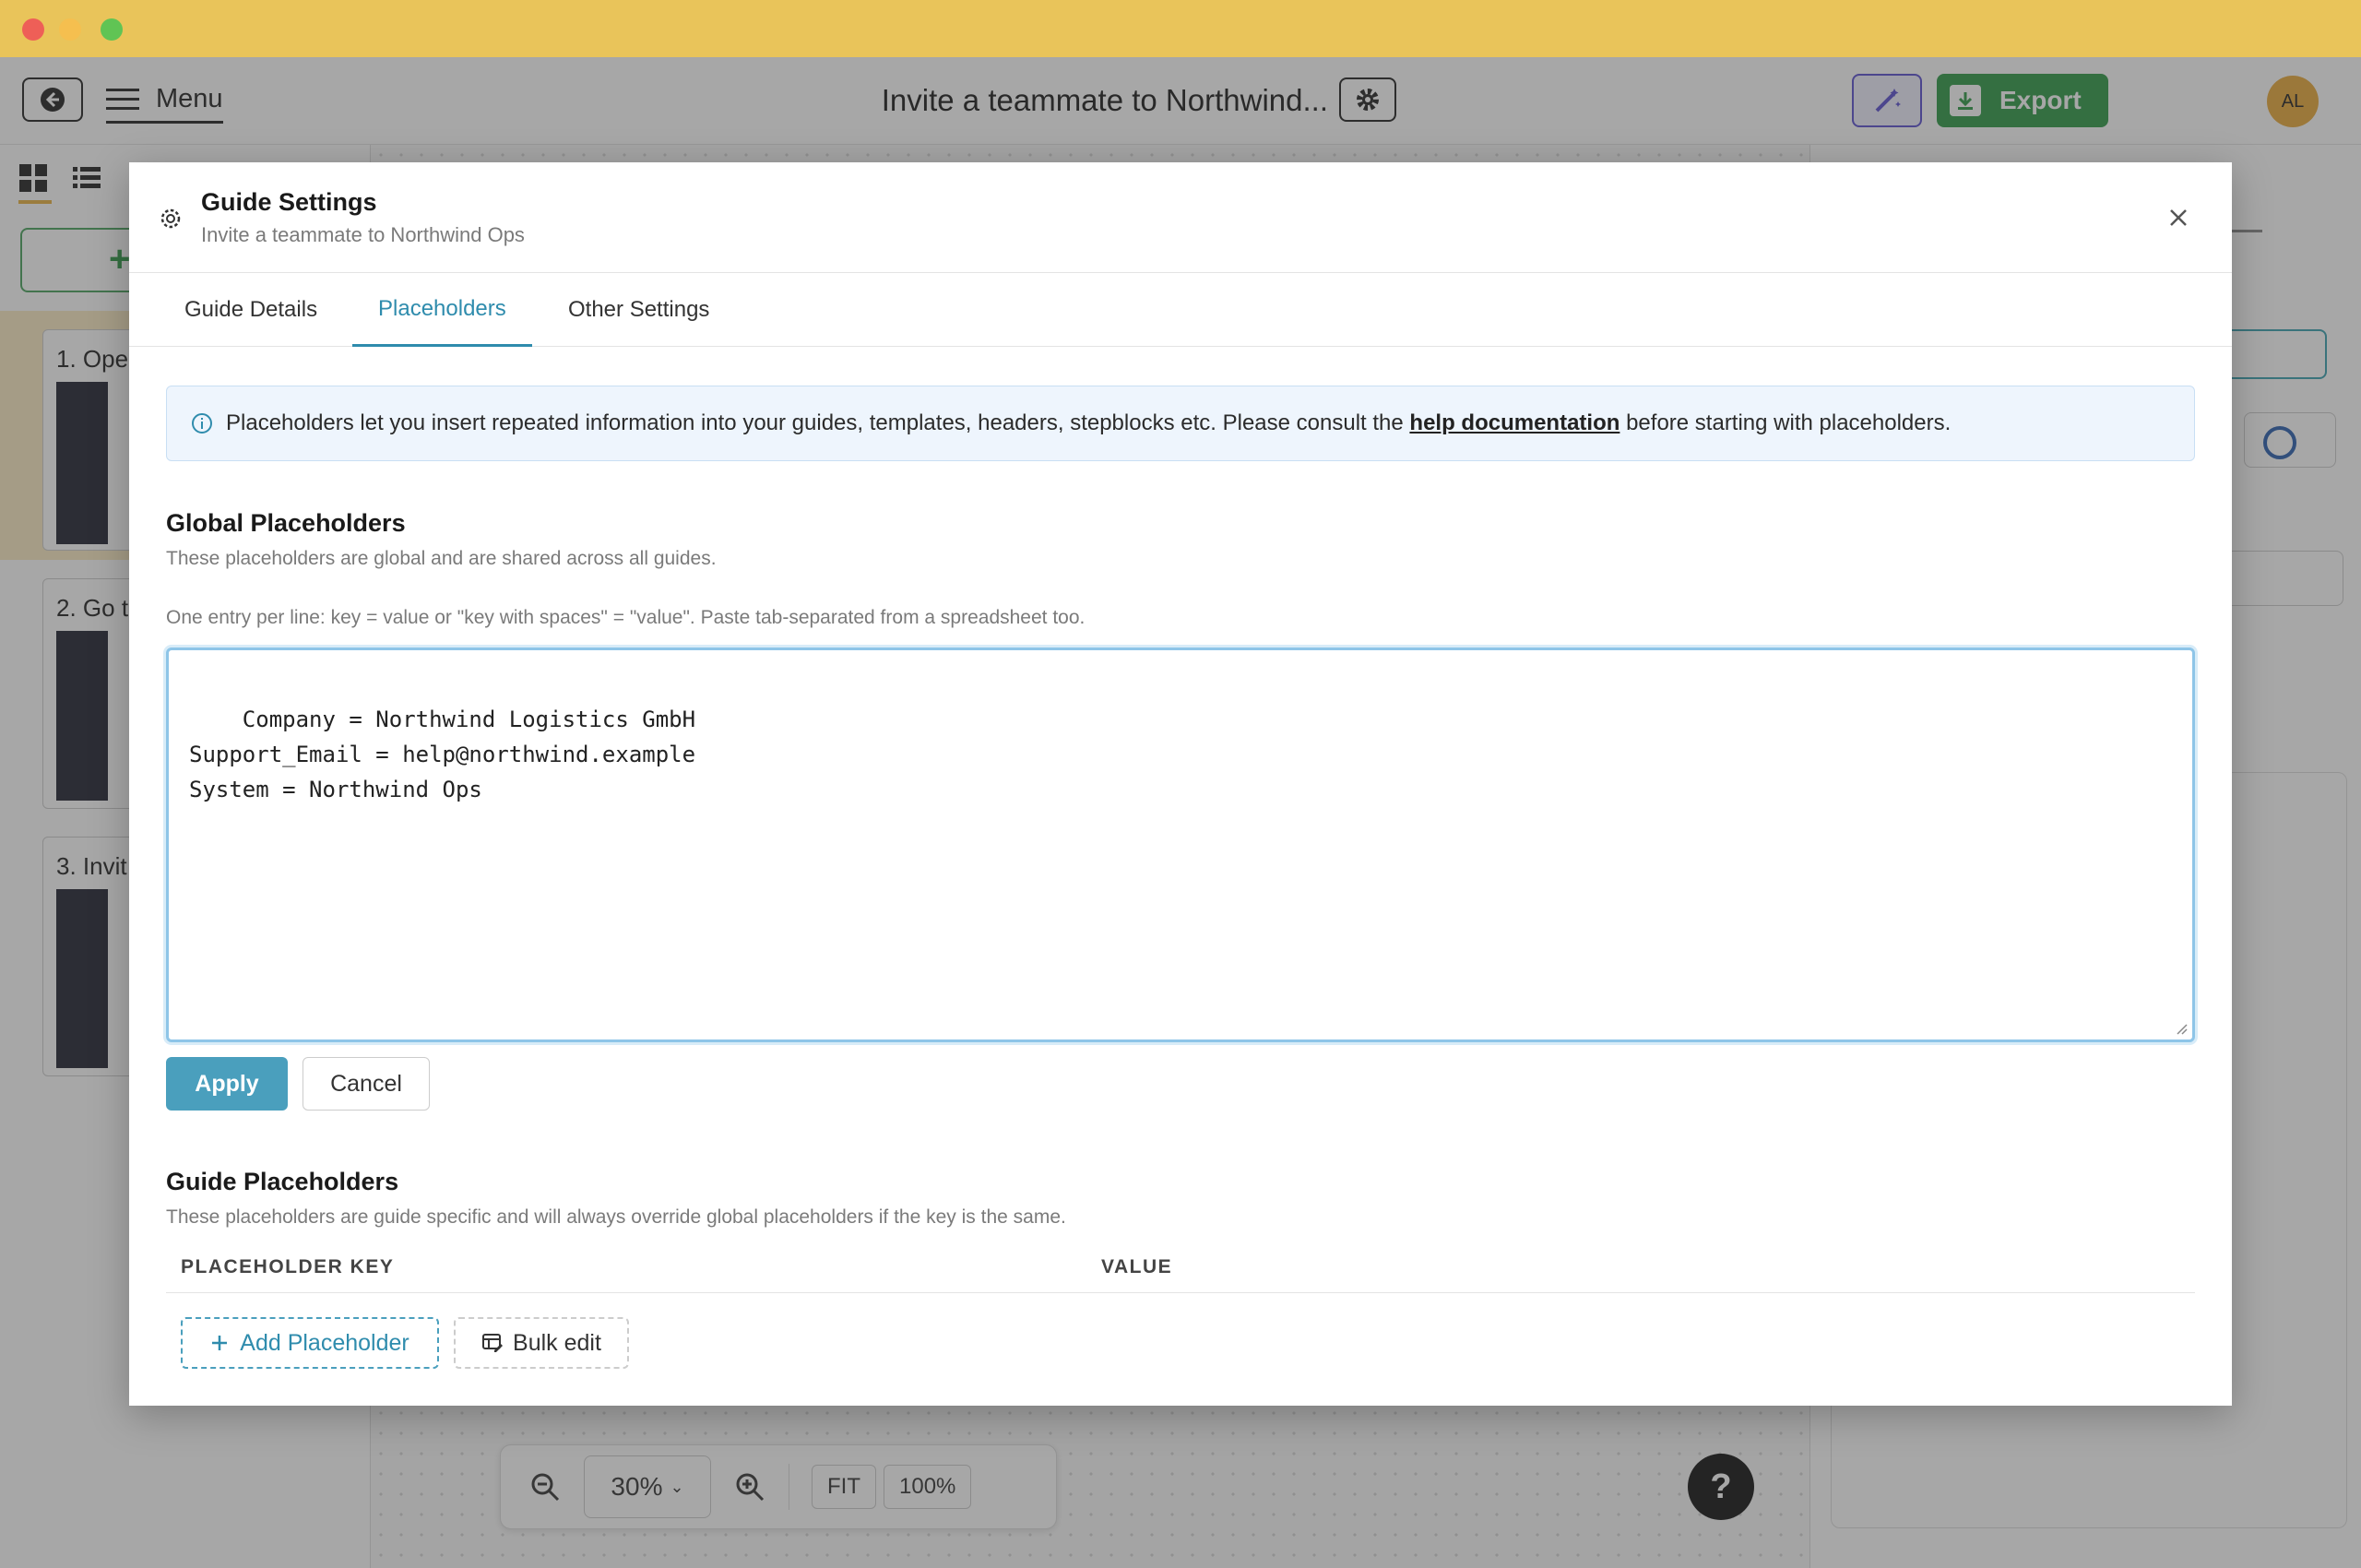 Image resolution: width=2361 pixels, height=1568 pixels. Describe the element at coordinates (363, 234) in the screenshot. I see `dialog-subtitle: Invite a teammate to Northwind Ops` at that location.